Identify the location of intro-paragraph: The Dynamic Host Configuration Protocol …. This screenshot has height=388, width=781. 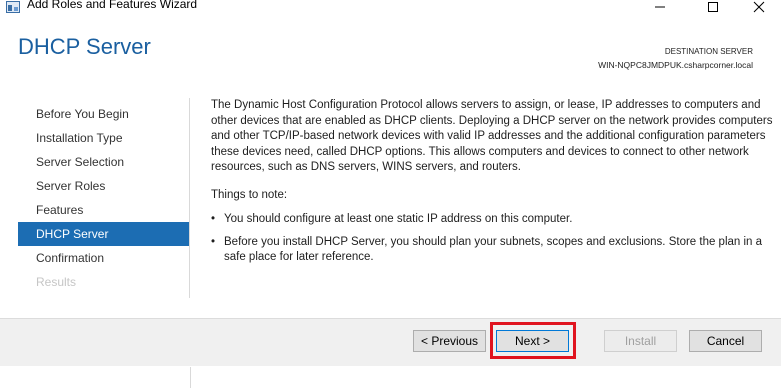
(492, 136).